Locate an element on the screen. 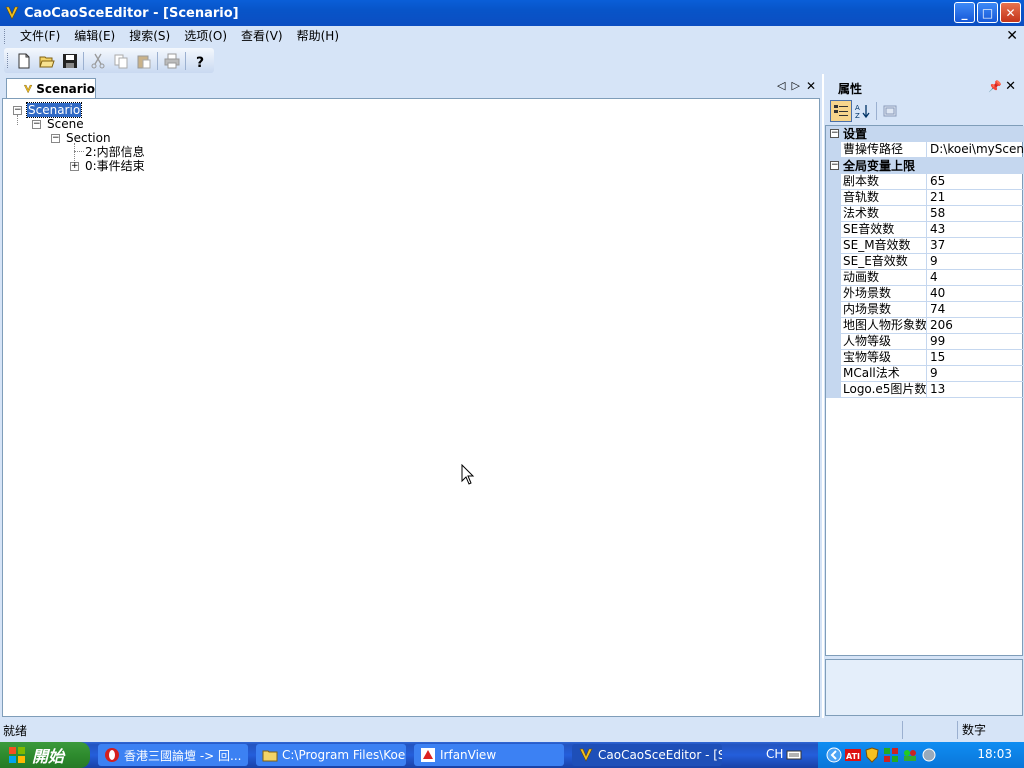  property-row: SE_M音效数 37 is located at coordinates (925, 246).